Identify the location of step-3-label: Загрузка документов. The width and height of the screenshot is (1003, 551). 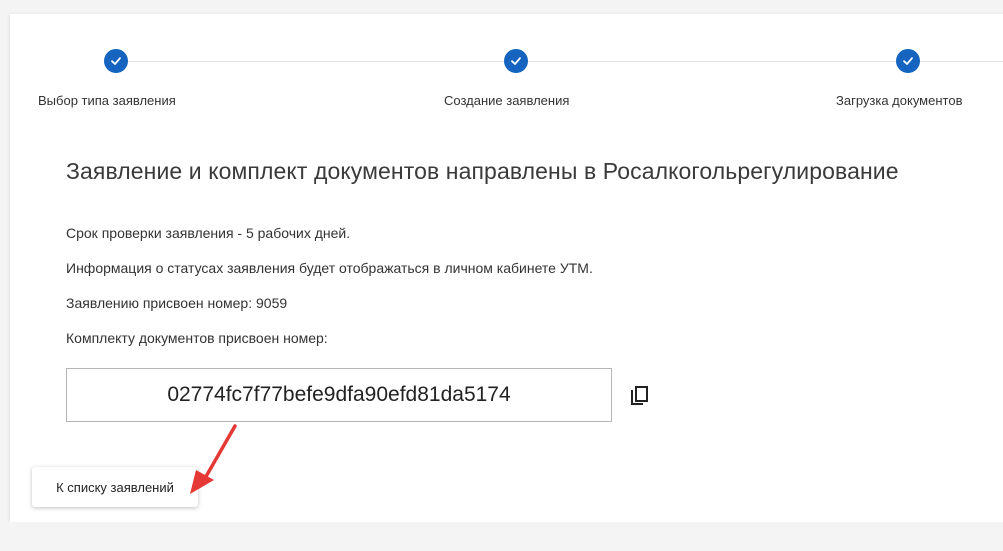
(899, 100).